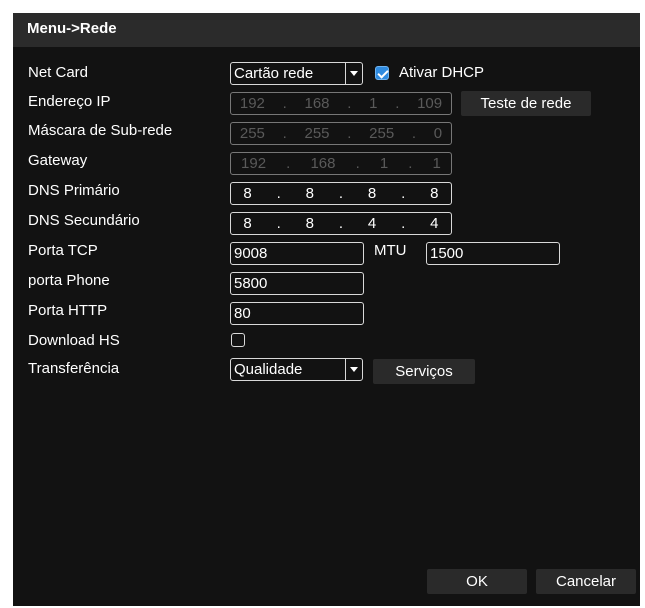 The height and width of the screenshot is (608, 645). Describe the element at coordinates (74, 190) in the screenshot. I see `dns-primary-label: DNS Primário` at that location.